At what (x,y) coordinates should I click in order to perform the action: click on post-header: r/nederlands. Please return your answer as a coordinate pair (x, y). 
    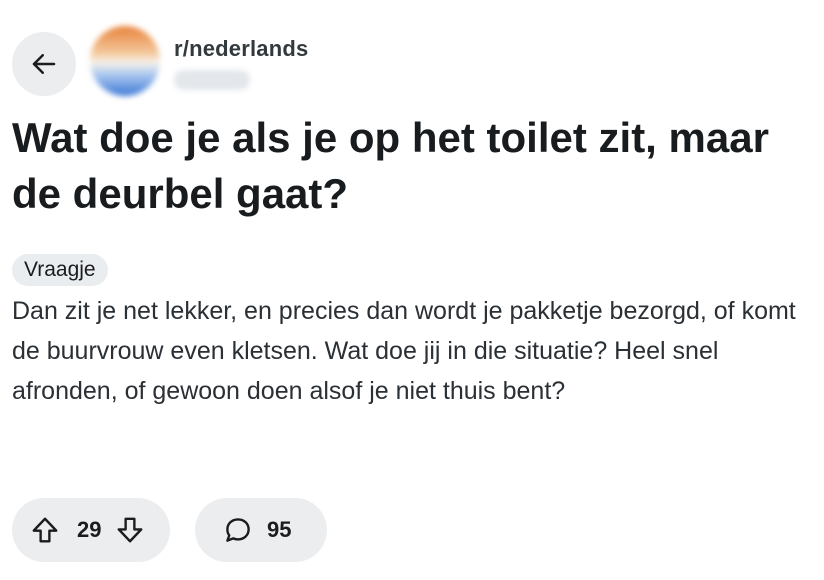
    Looking at the image, I should click on (160, 64).